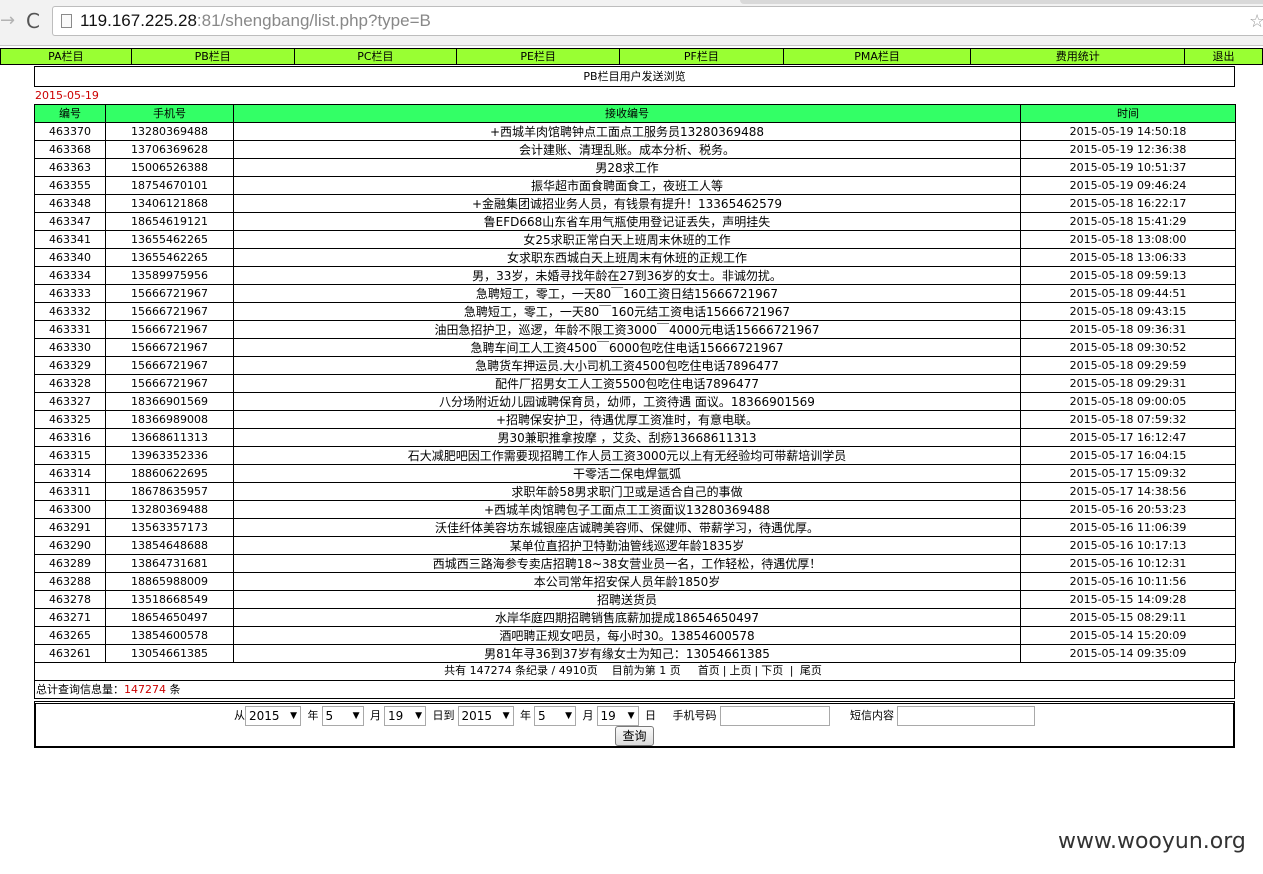  Describe the element at coordinates (169, 527) in the screenshot. I see `cell-phone: 13563357173` at that location.